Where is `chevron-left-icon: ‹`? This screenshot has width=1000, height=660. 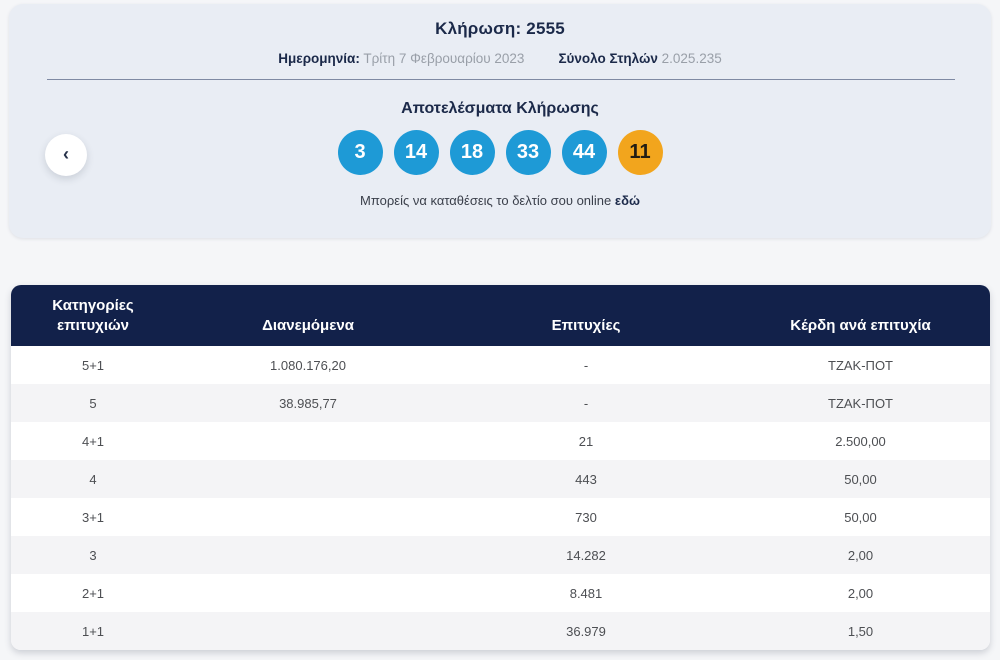
chevron-left-icon: ‹ is located at coordinates (66, 154).